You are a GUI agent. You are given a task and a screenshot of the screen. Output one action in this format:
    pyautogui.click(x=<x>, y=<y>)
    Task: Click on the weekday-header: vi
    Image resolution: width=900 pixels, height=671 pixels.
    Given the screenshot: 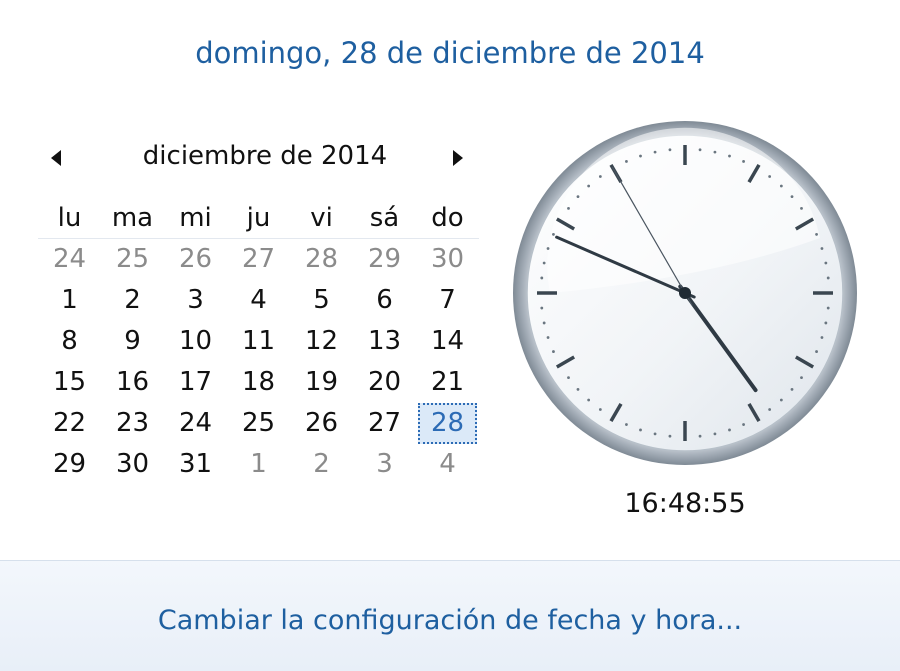 What is the action you would take?
    pyautogui.click(x=321, y=218)
    